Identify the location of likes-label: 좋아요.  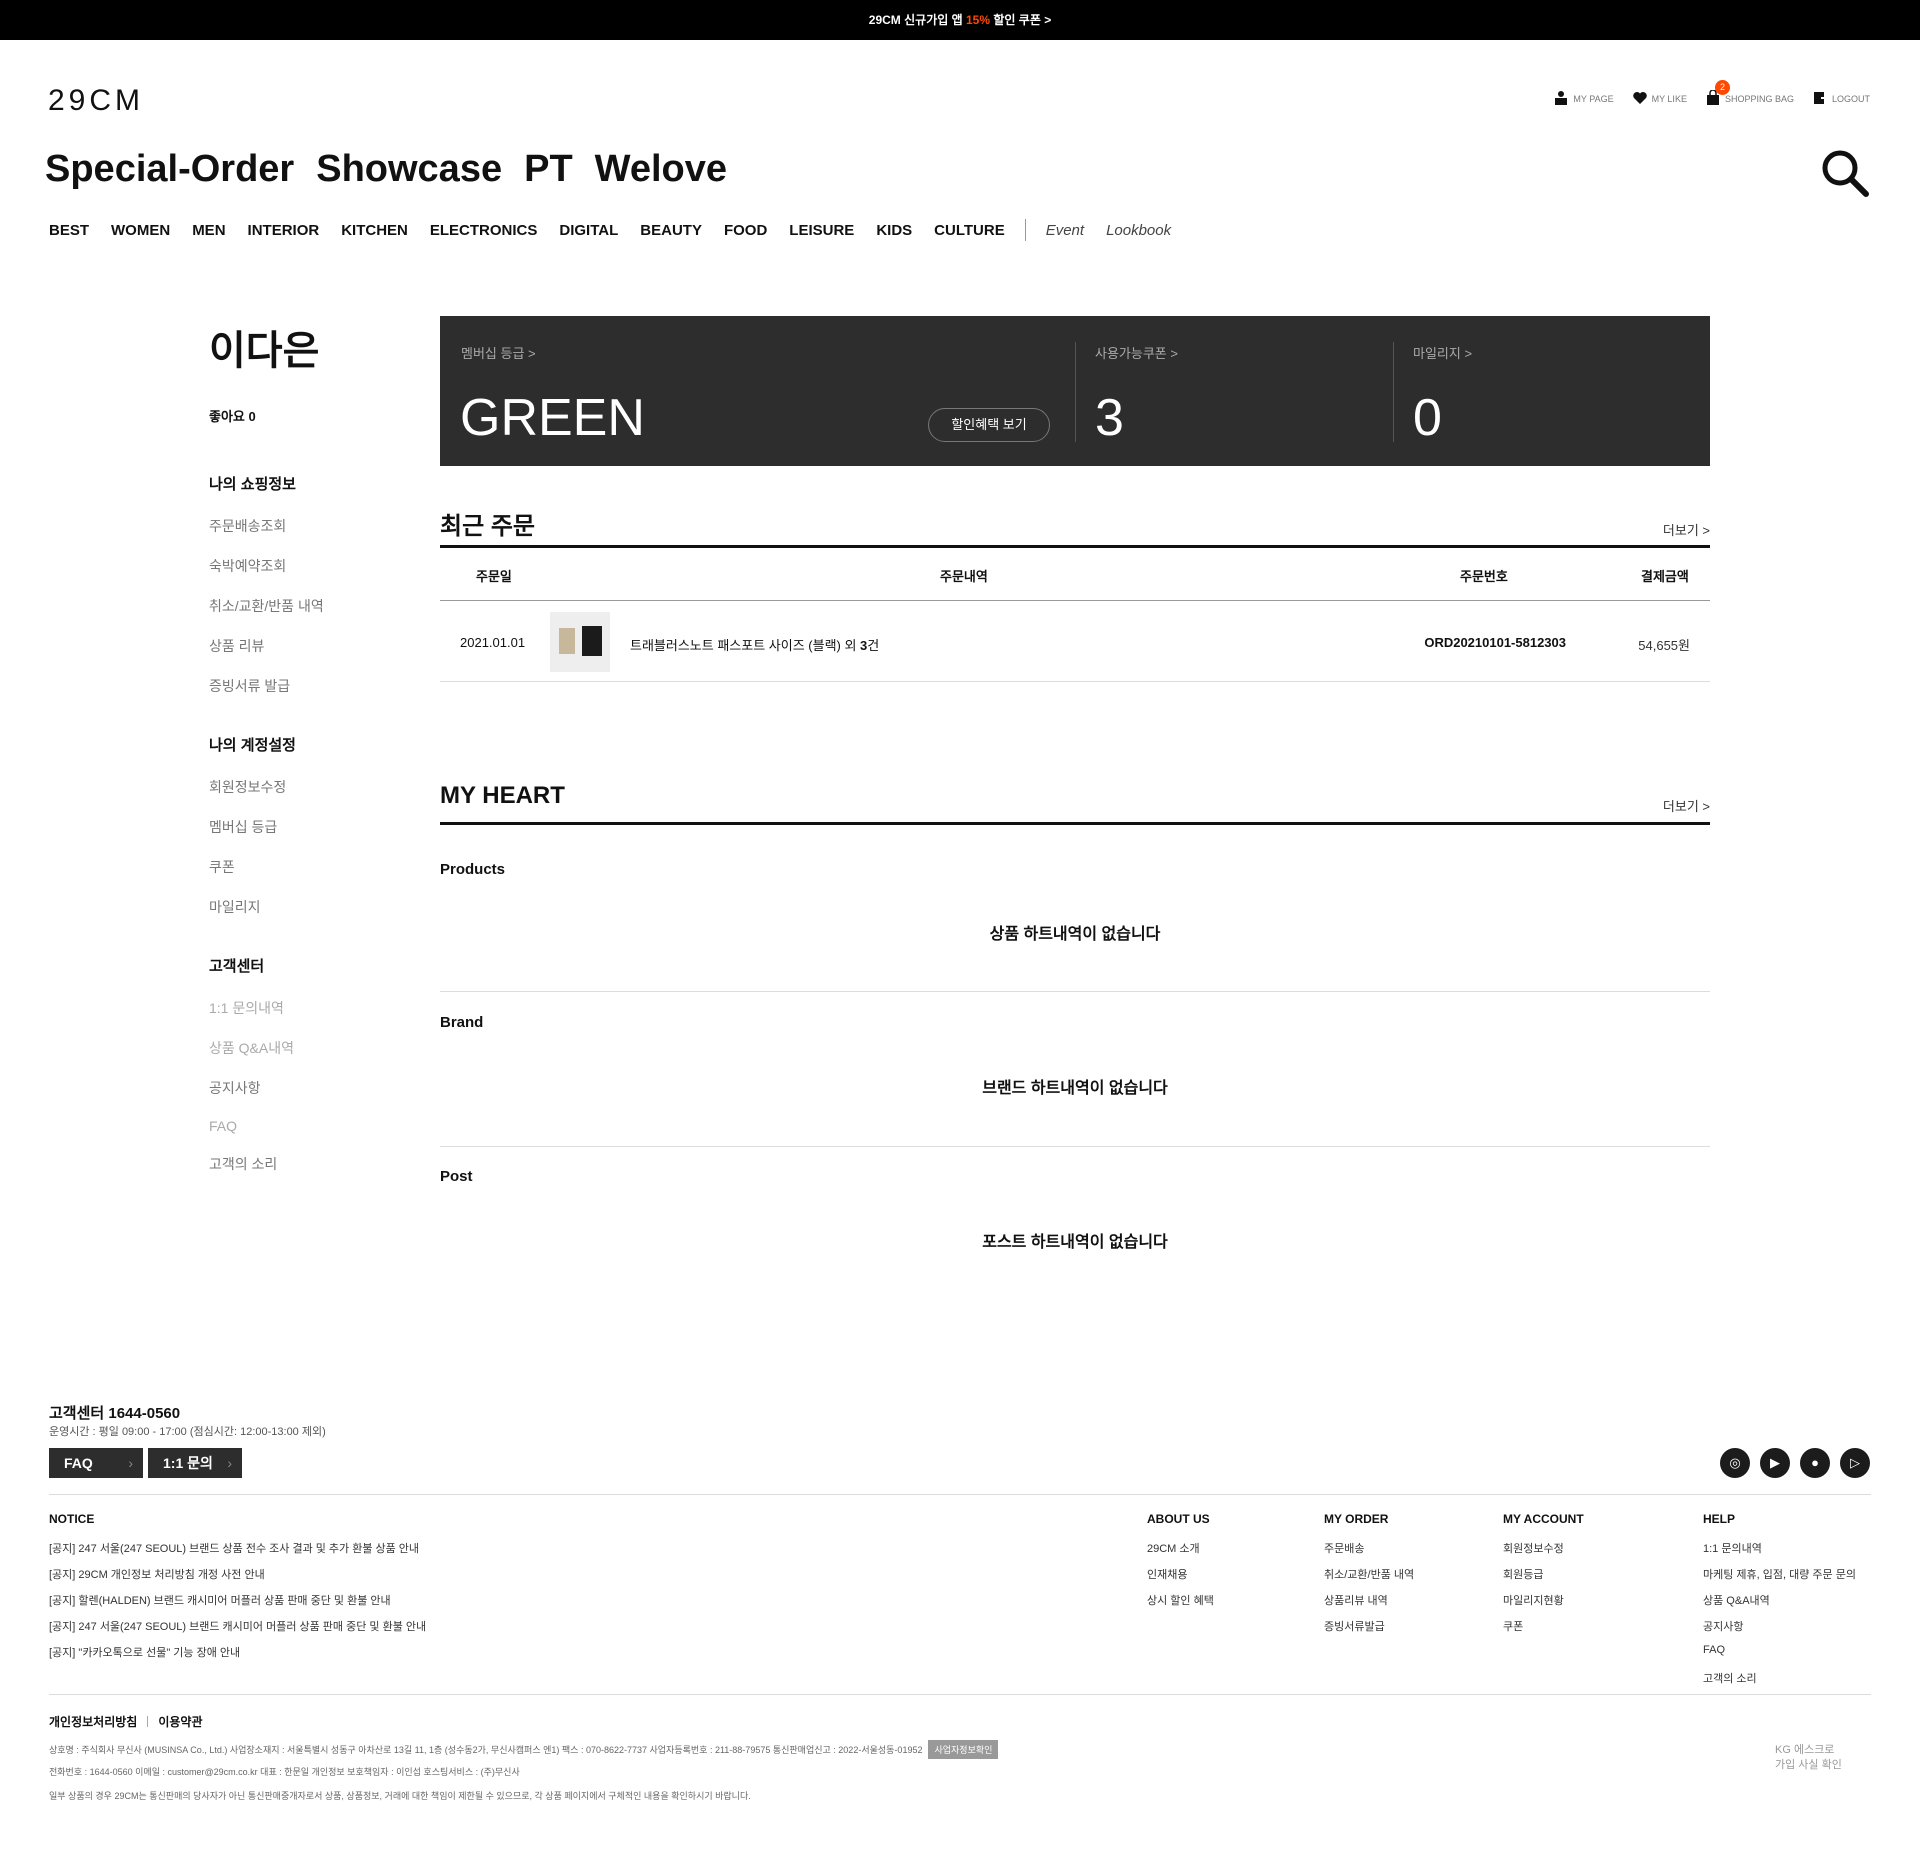
(227, 416).